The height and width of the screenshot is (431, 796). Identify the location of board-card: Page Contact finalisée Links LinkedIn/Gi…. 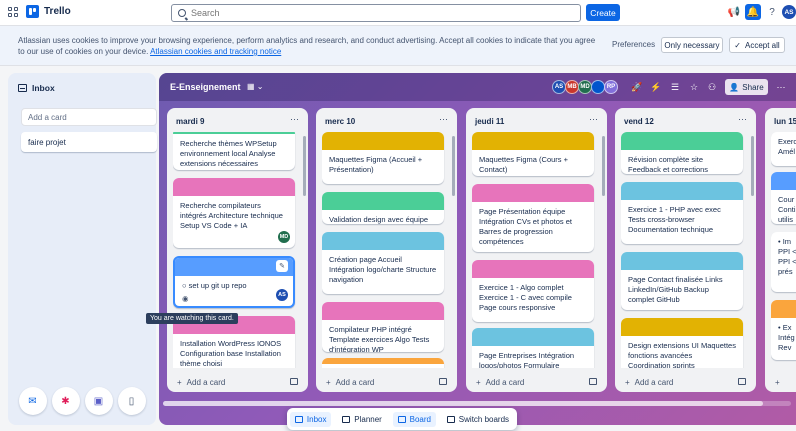
(682, 281).